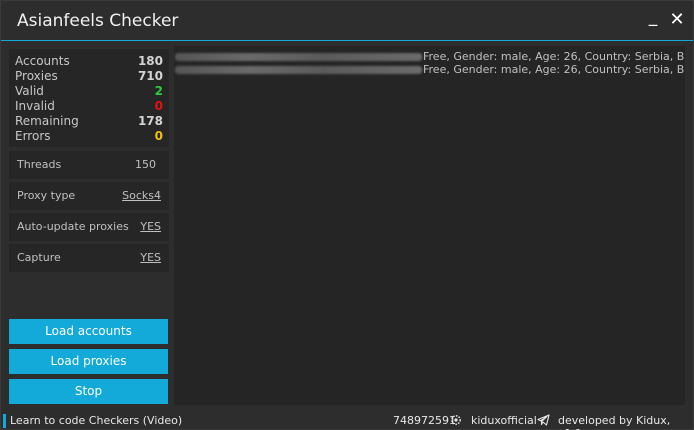  I want to click on stat-value: 710, so click(150, 76).